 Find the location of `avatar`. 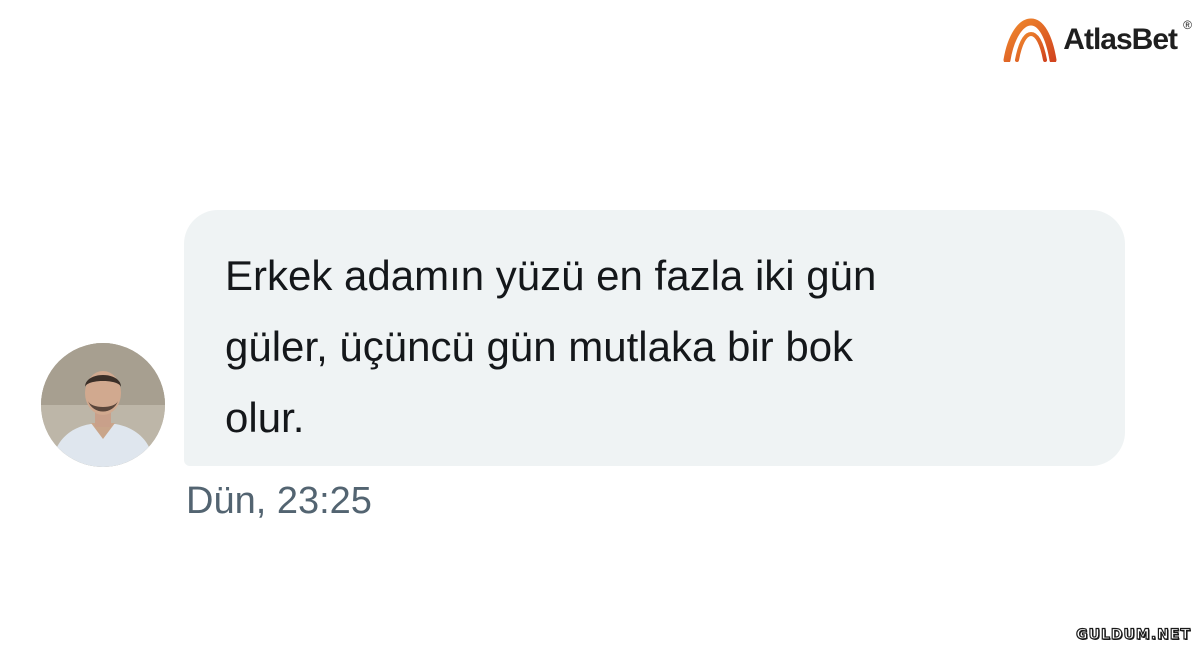

avatar is located at coordinates (103, 405).